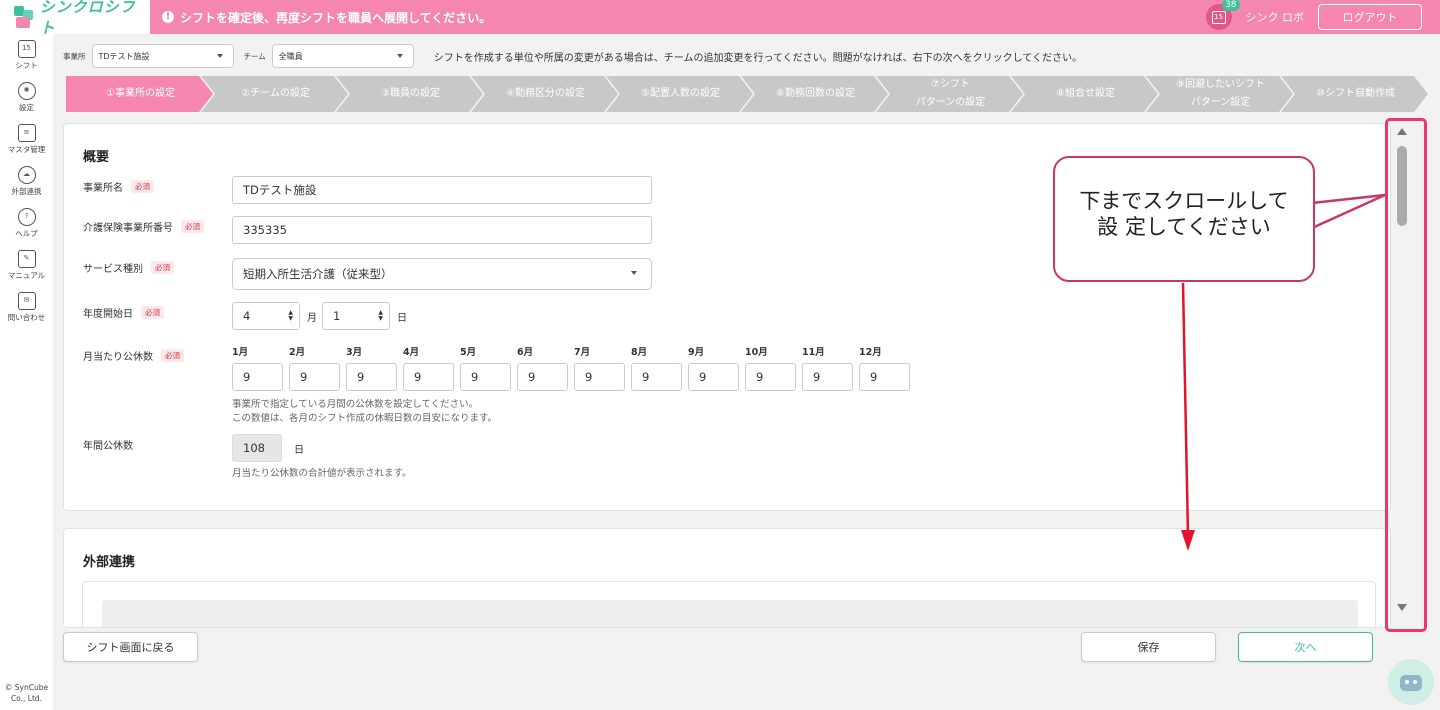 The image size is (1440, 710). Describe the element at coordinates (247, 316) in the screenshot. I see `month-value: 4` at that location.